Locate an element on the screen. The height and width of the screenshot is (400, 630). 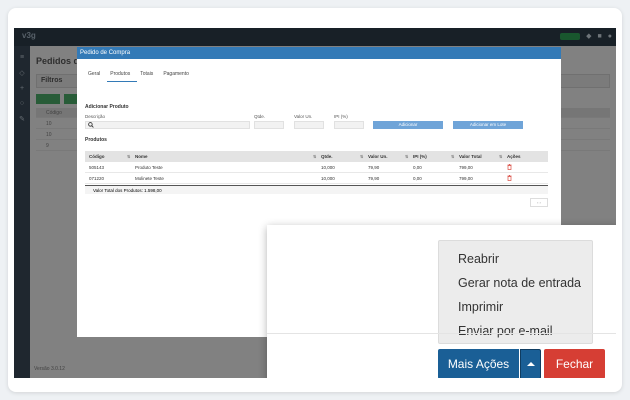
col-nome: Nome is located at coordinates (141, 156).